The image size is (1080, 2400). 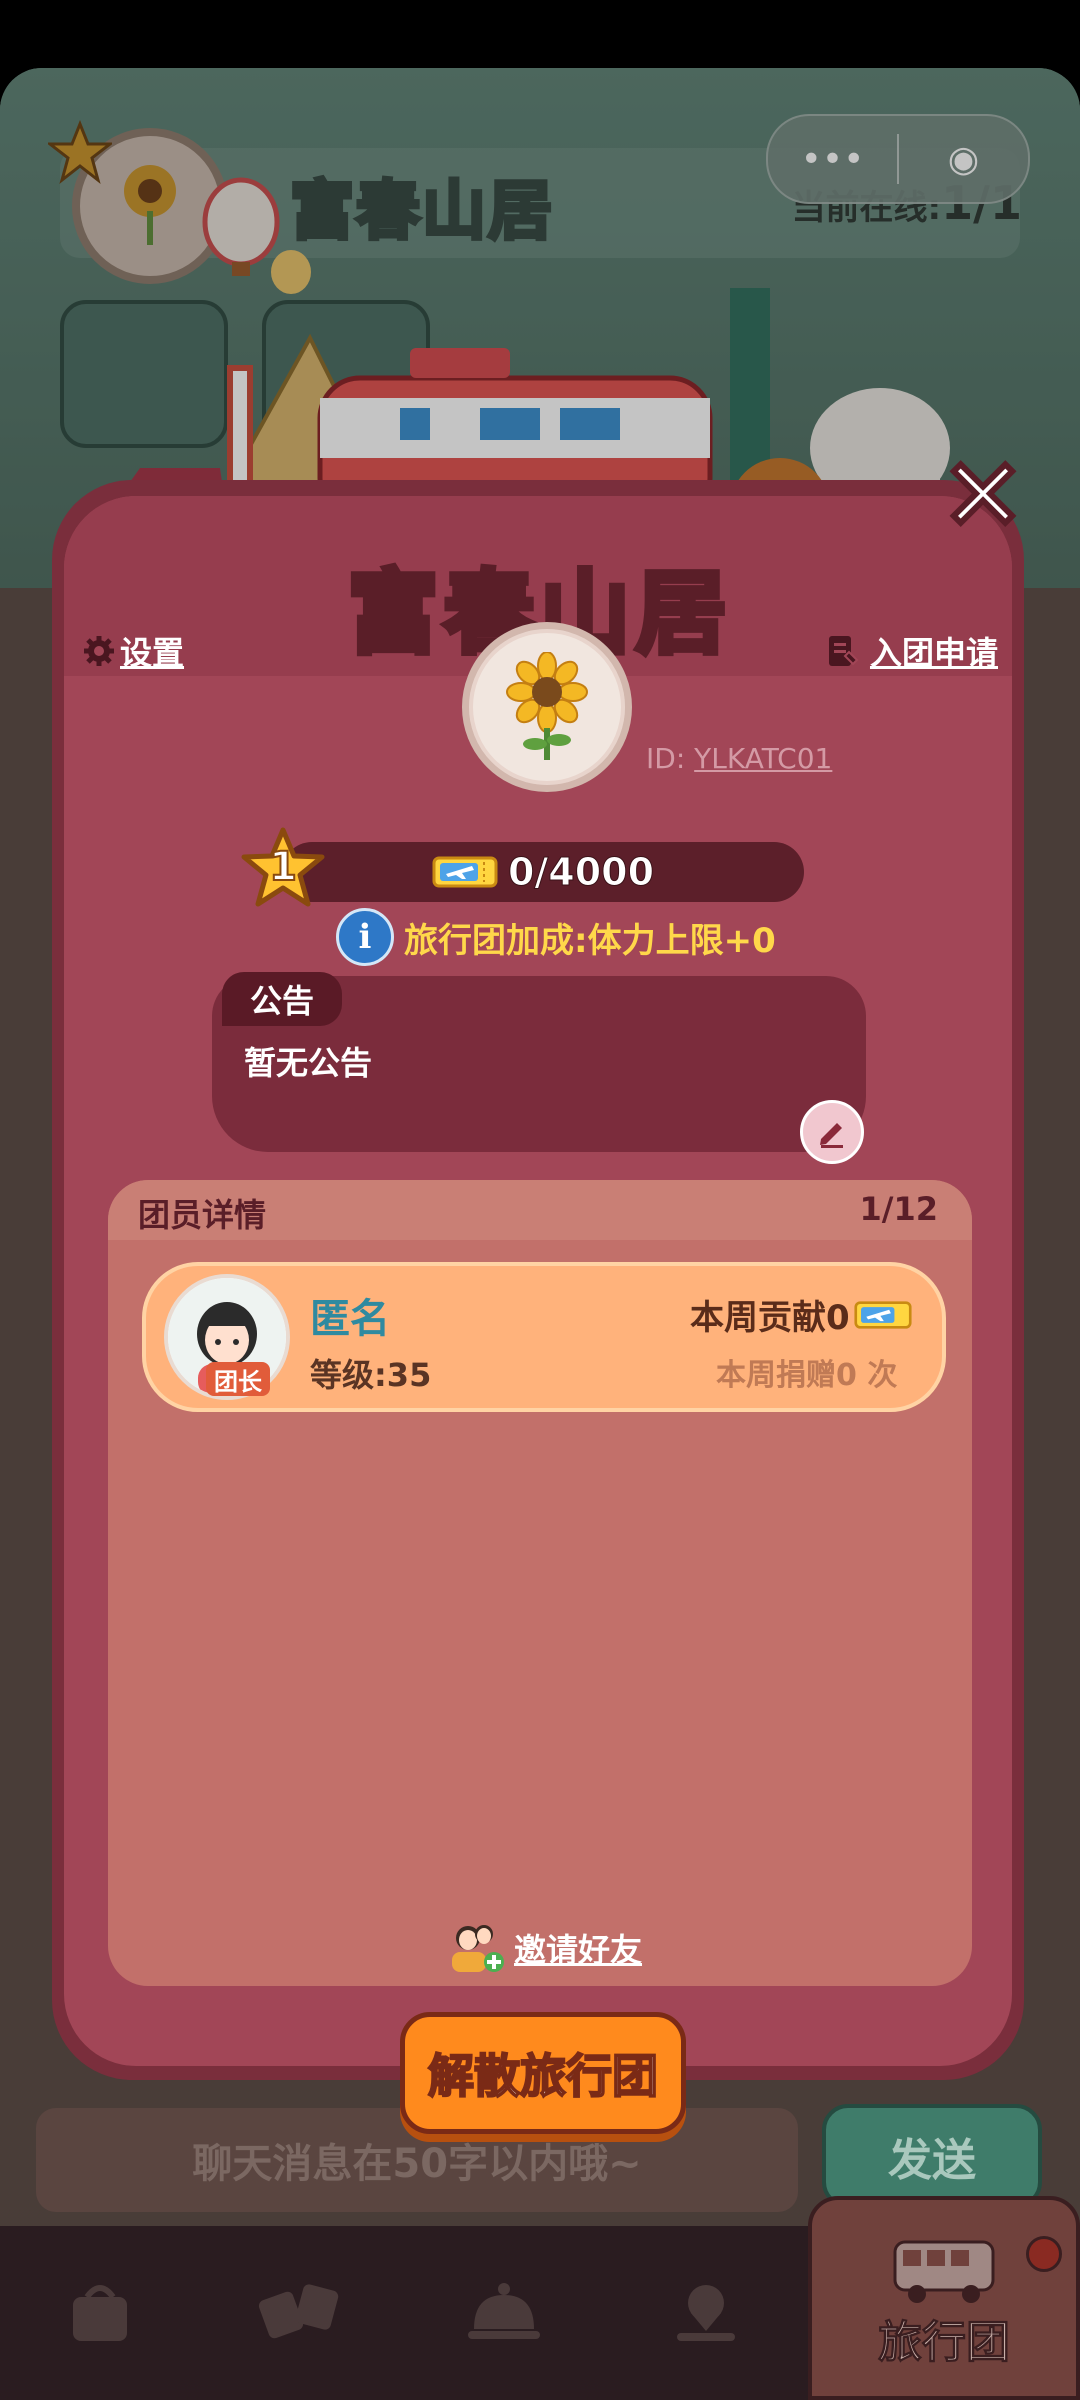 What do you see at coordinates (1044, 2254) in the screenshot?
I see `notification-dot` at bounding box center [1044, 2254].